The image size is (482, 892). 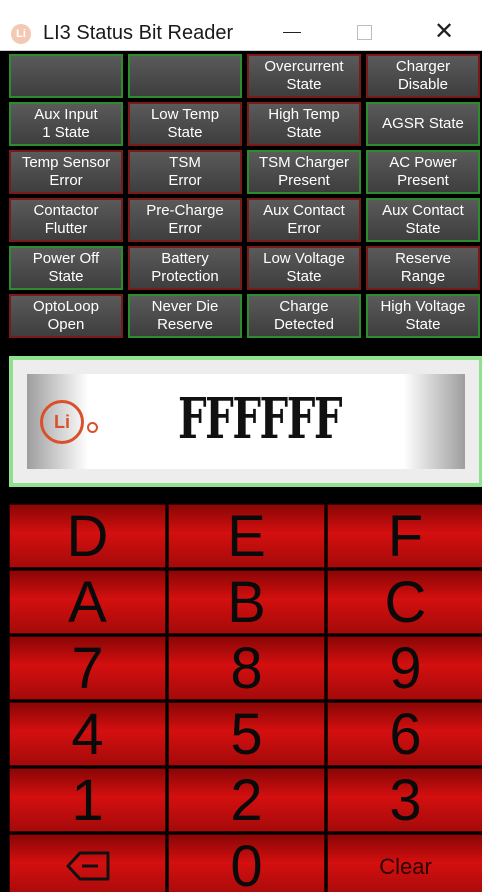 I want to click on close-button: ✕, so click(x=444, y=33).